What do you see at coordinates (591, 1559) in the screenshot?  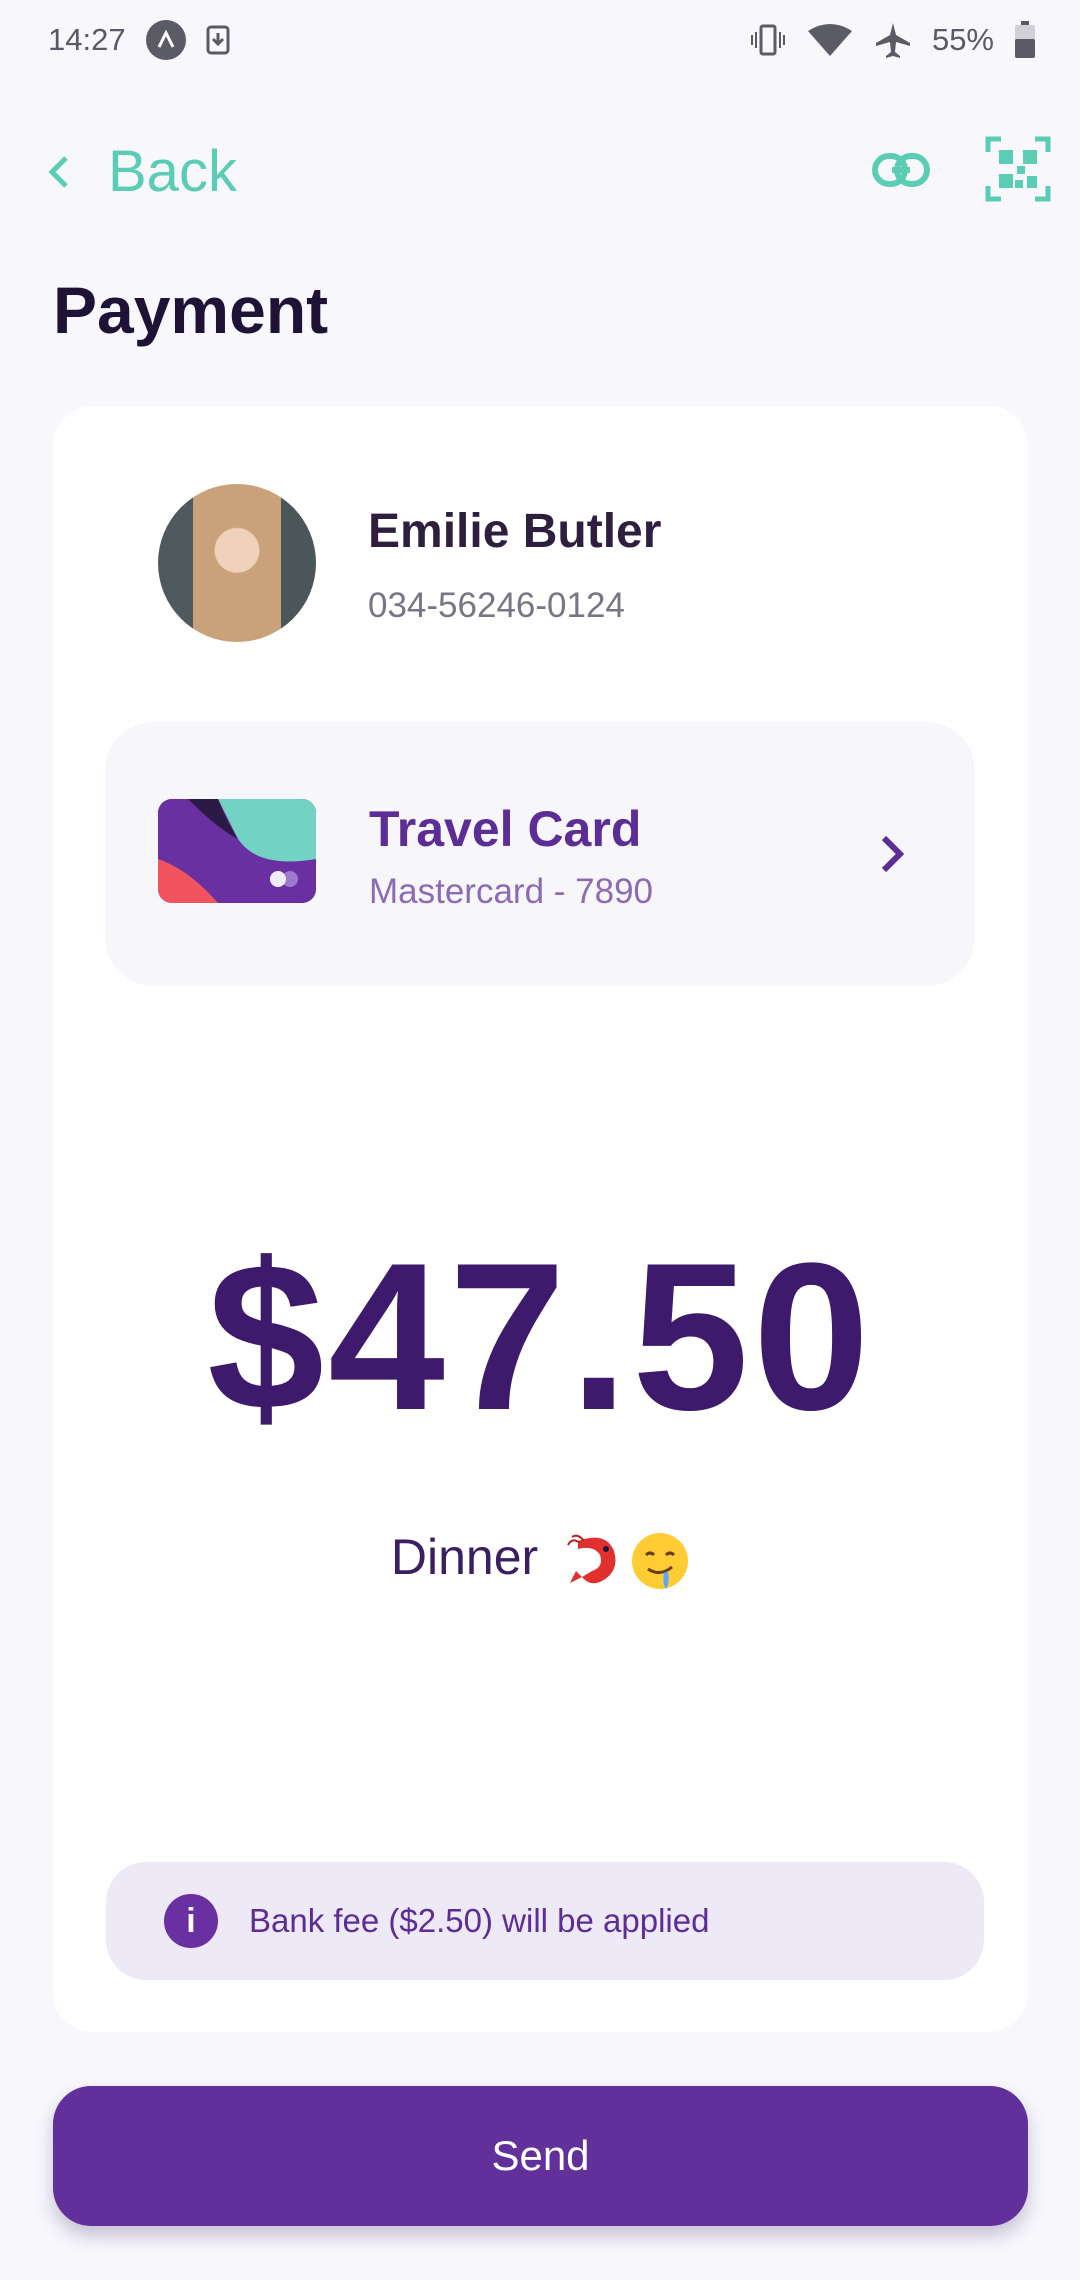 I see `shrimp-emoji` at bounding box center [591, 1559].